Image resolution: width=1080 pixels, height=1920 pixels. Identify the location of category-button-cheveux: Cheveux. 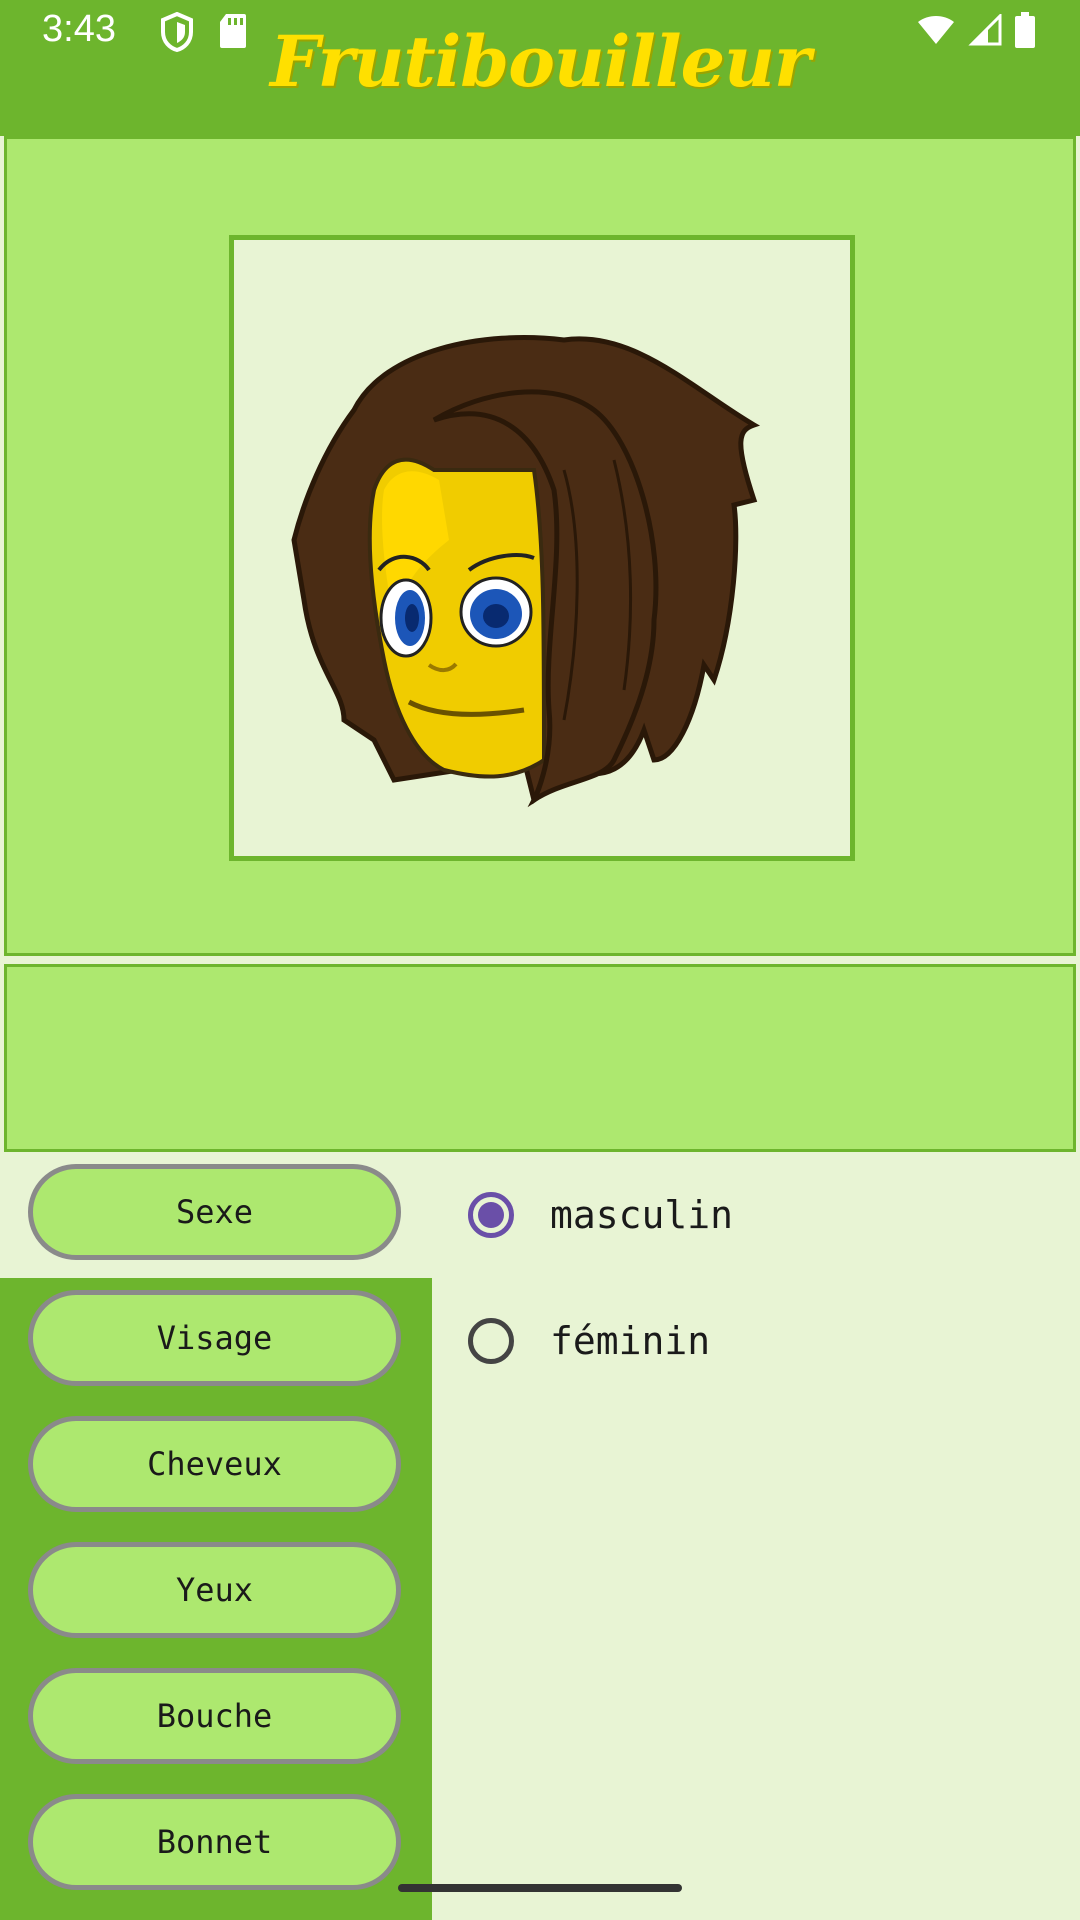
(214, 1464).